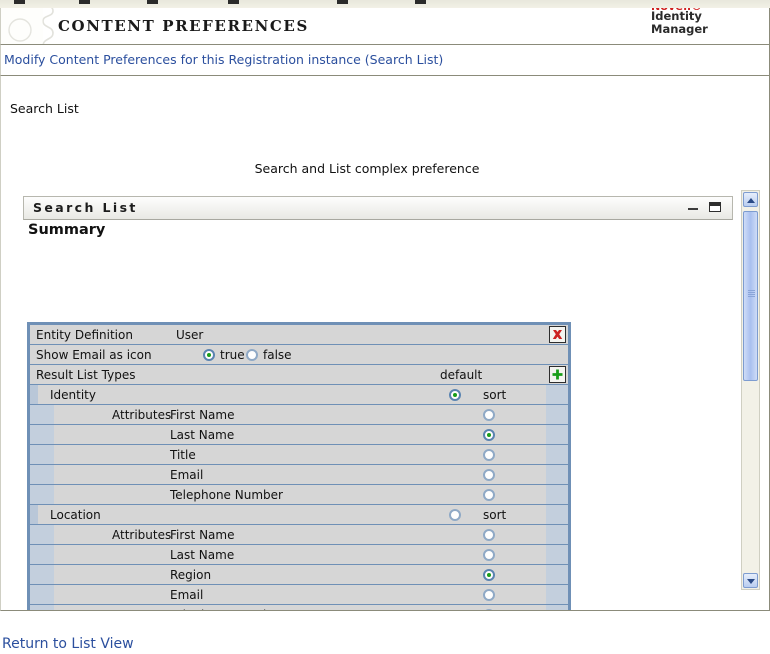  What do you see at coordinates (44, 108) in the screenshot?
I see `breadcrumb: Search List` at bounding box center [44, 108].